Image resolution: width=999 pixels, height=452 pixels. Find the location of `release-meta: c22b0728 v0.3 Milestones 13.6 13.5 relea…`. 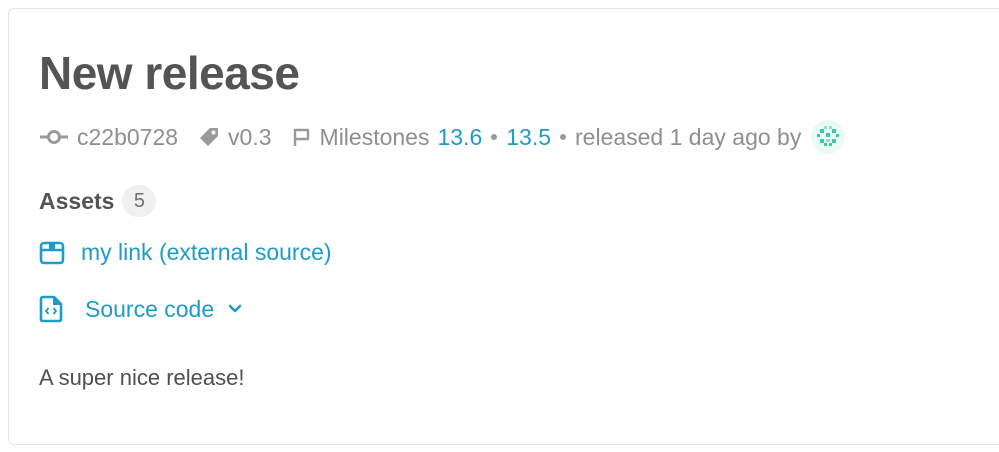

release-meta: c22b0728 v0.3 Milestones 13.6 13.5 relea… is located at coordinates (442, 137).